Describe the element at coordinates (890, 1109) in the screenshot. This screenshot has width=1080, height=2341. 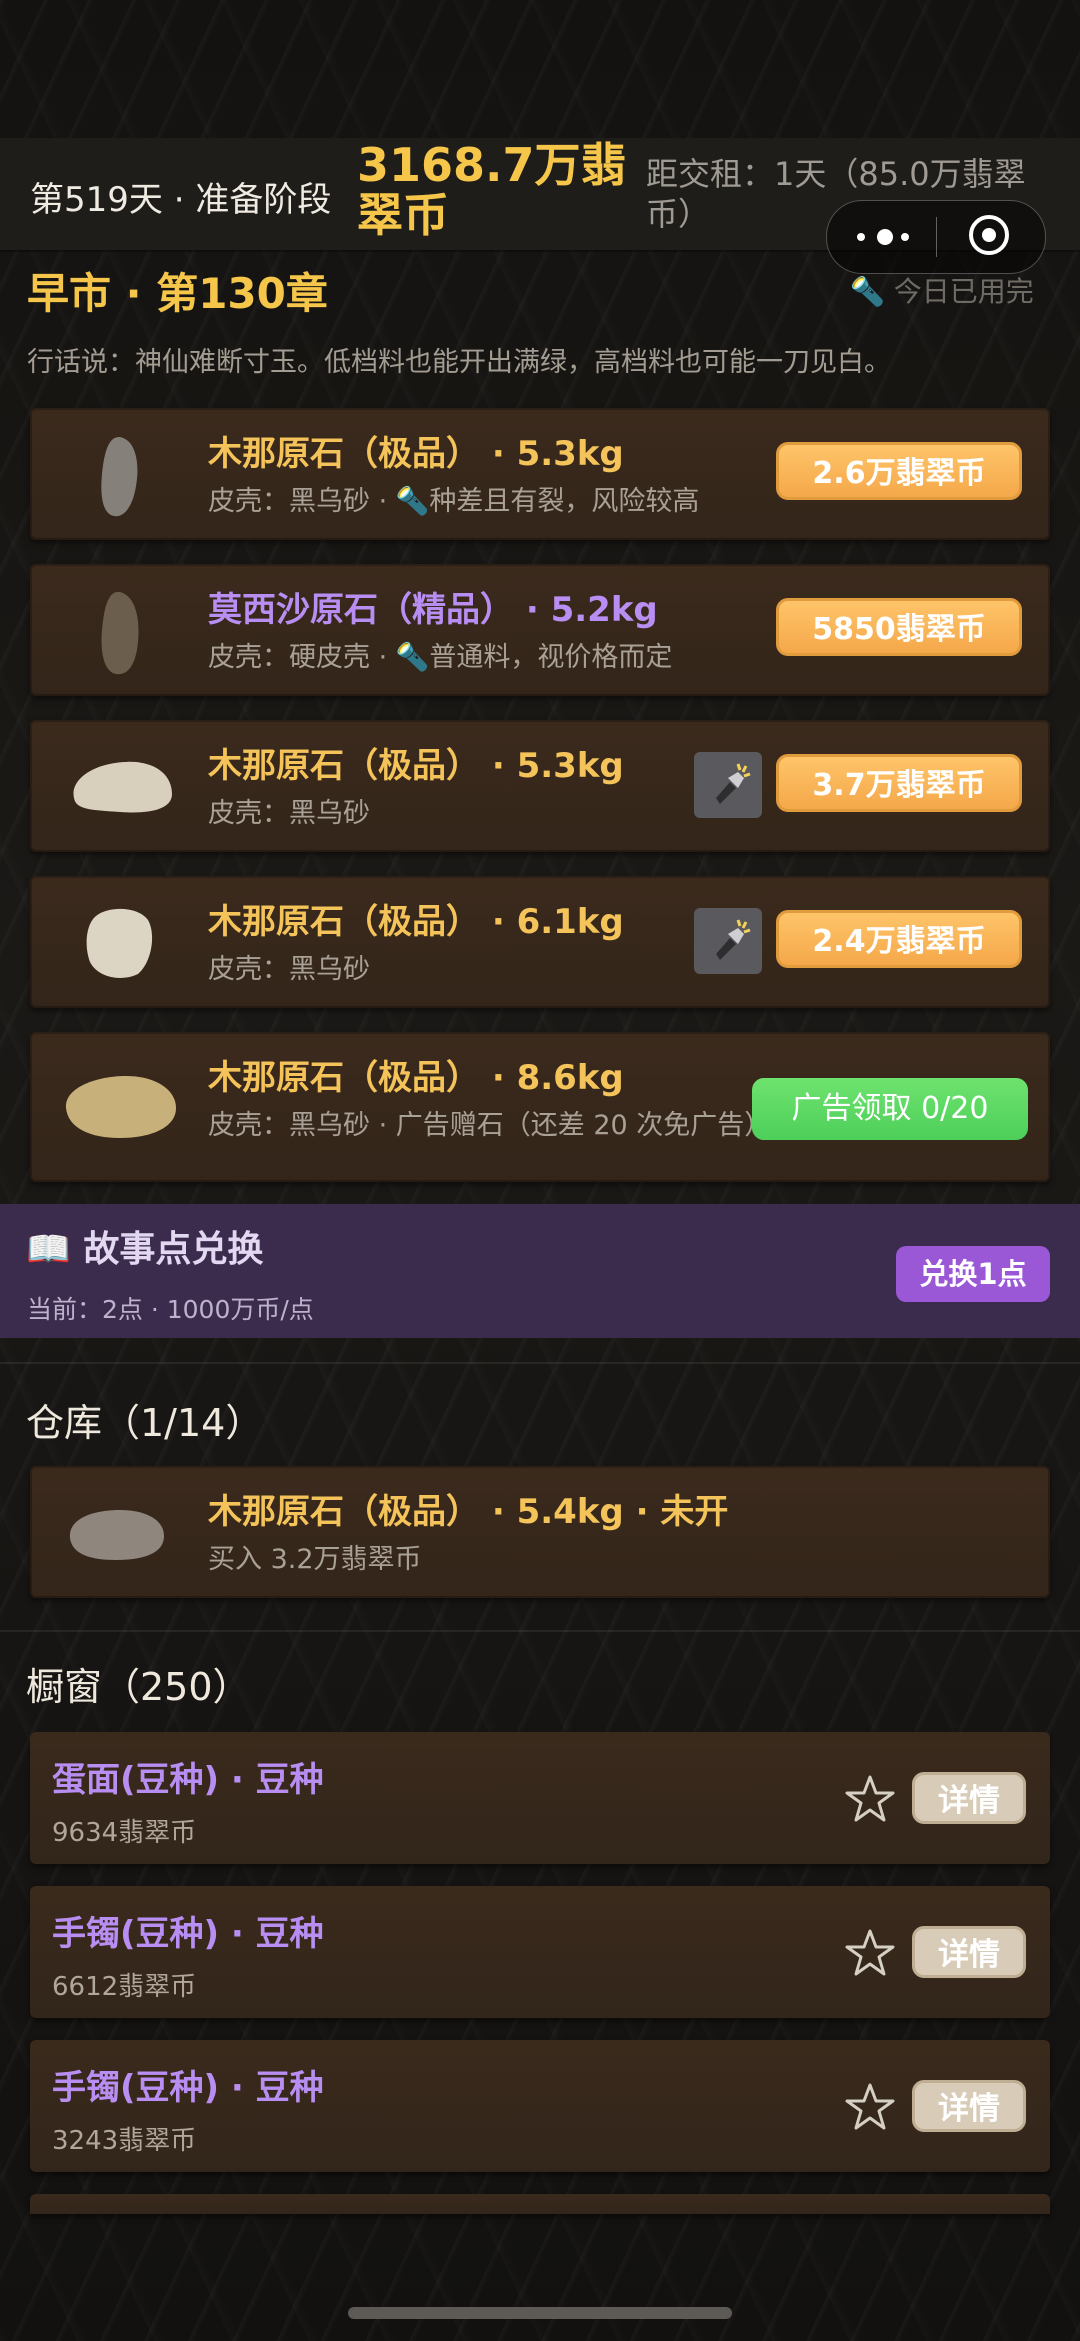
I see `ad-claim-button: 广告领取 0/20` at that location.